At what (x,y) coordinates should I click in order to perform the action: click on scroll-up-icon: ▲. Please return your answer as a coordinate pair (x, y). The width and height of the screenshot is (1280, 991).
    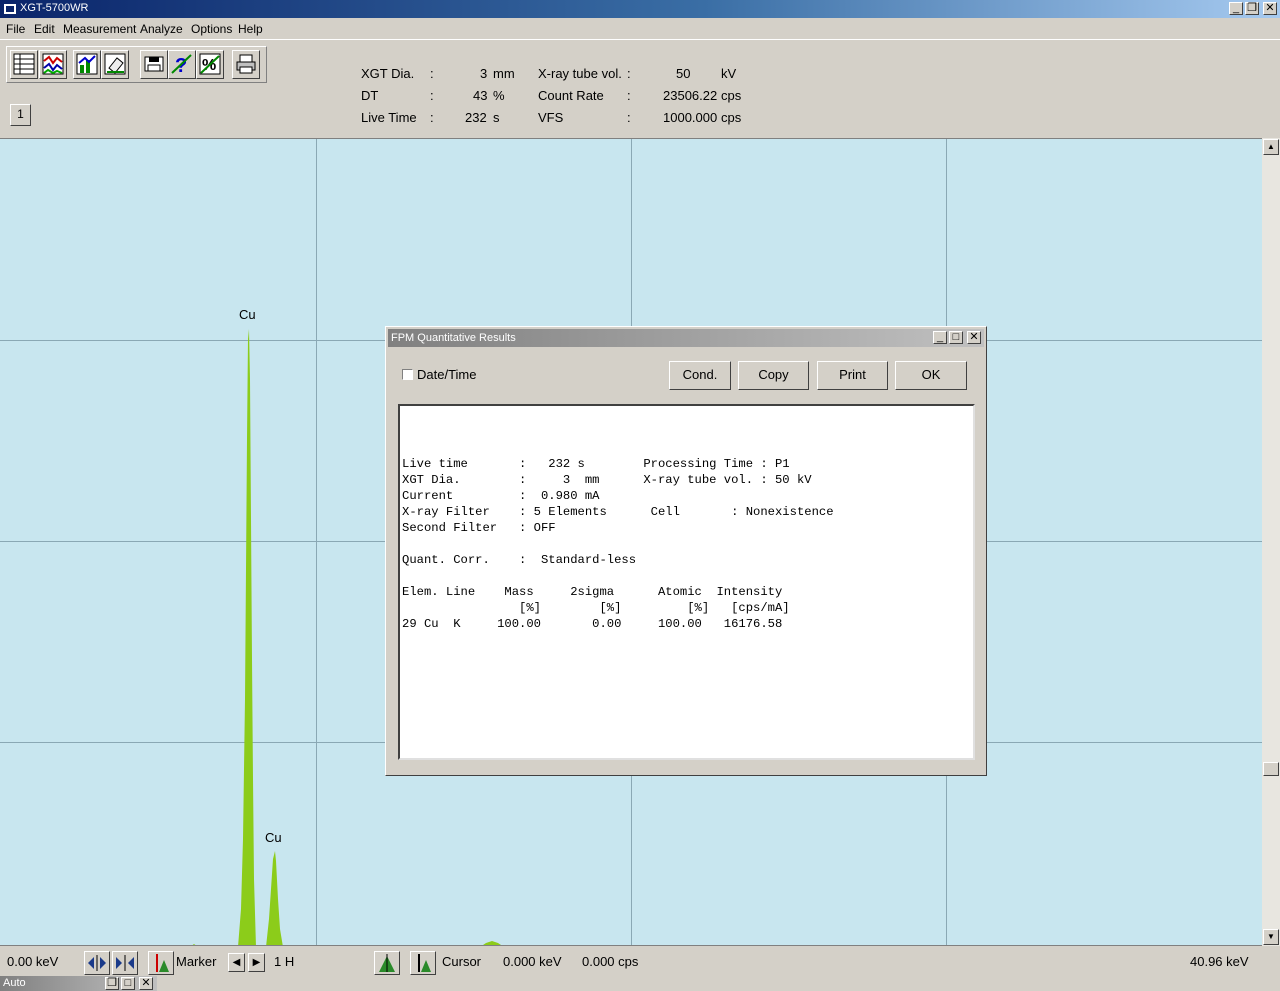
    Looking at the image, I should click on (1271, 146).